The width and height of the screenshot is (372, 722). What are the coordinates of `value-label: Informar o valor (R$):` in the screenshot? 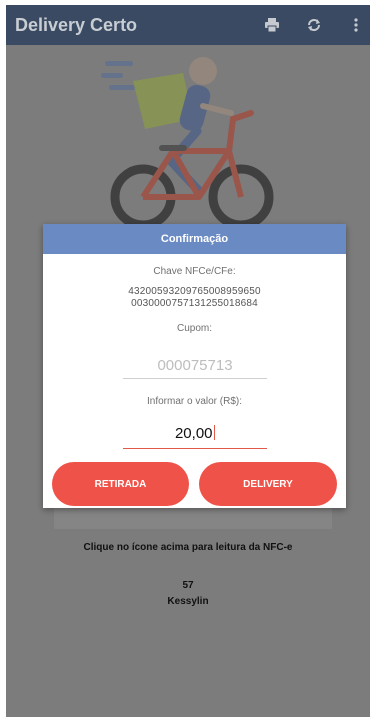 It's located at (194, 401).